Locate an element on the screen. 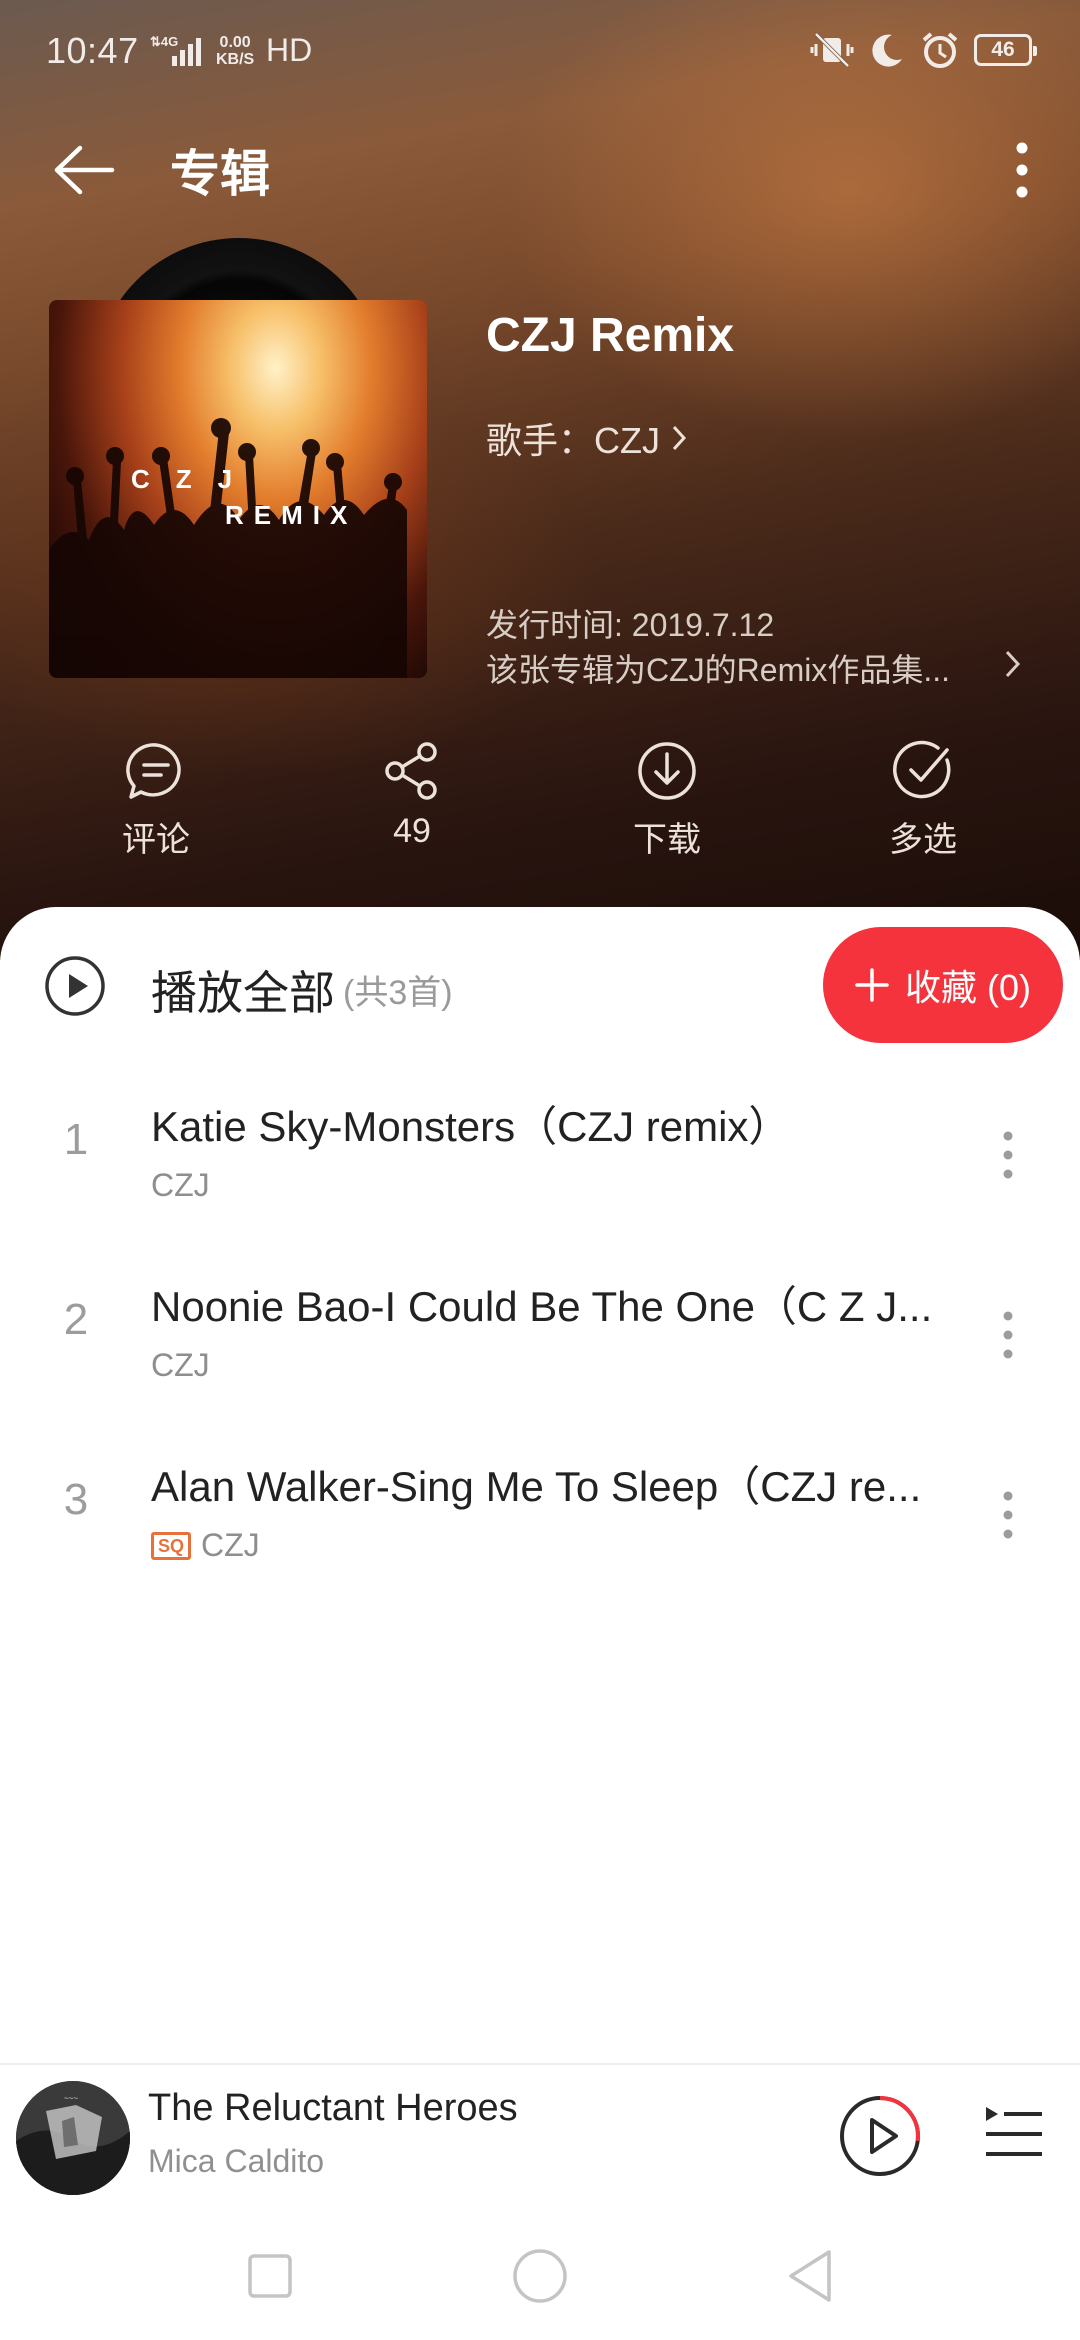 Image resolution: width=1080 pixels, height=2340 pixels. release-date: 发行时间: 2019.7.12 is located at coordinates (630, 625).